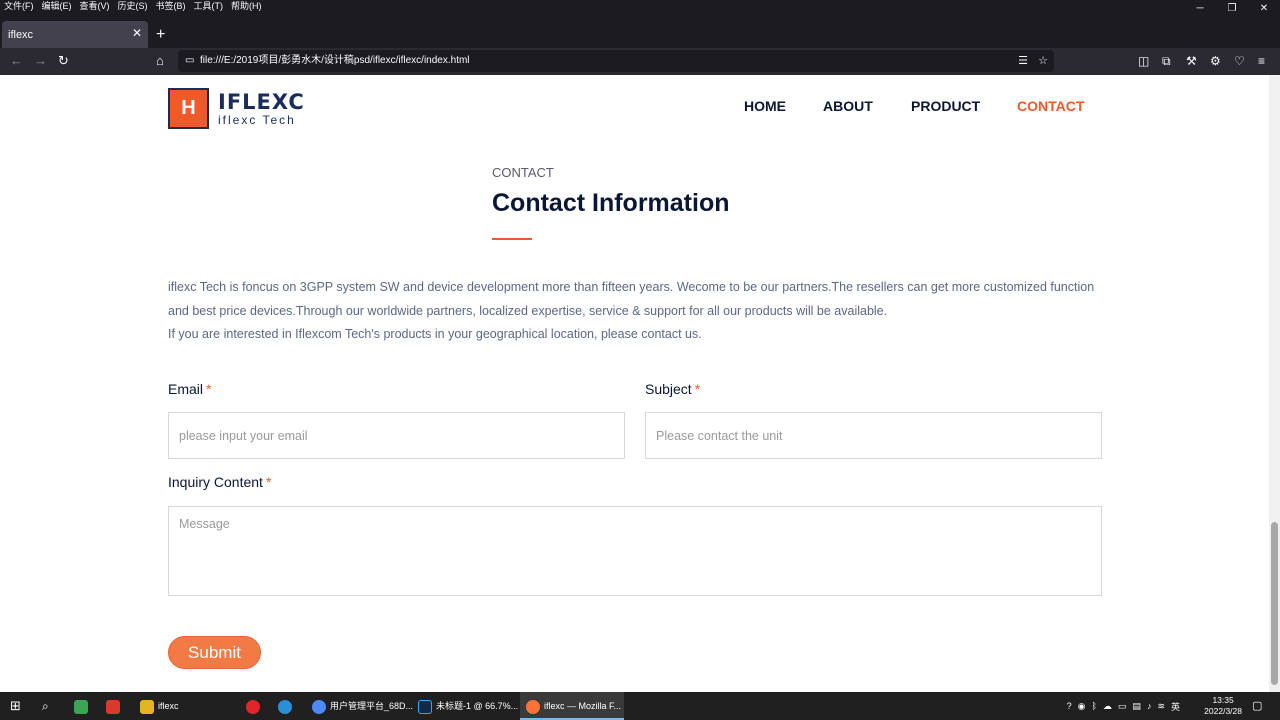 Image resolution: width=1280 pixels, height=720 pixels. Describe the element at coordinates (1274, 383) in the screenshot. I see `page-scrollbar` at that location.